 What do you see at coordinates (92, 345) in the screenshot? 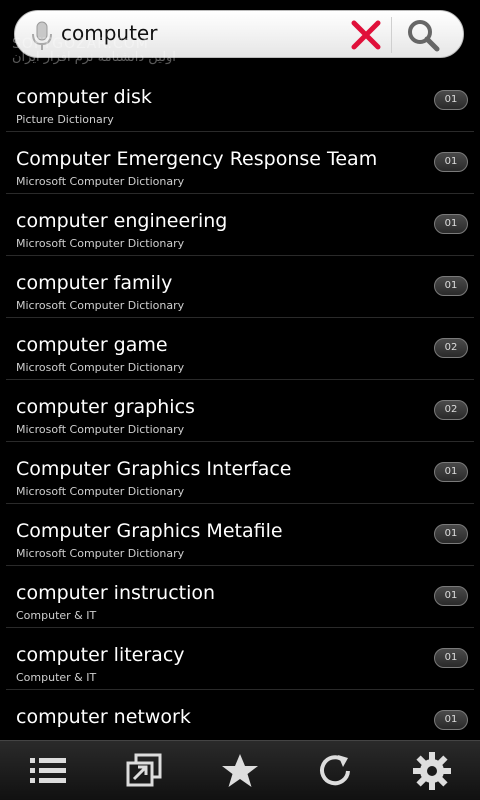
I see `item-title: computer game` at bounding box center [92, 345].